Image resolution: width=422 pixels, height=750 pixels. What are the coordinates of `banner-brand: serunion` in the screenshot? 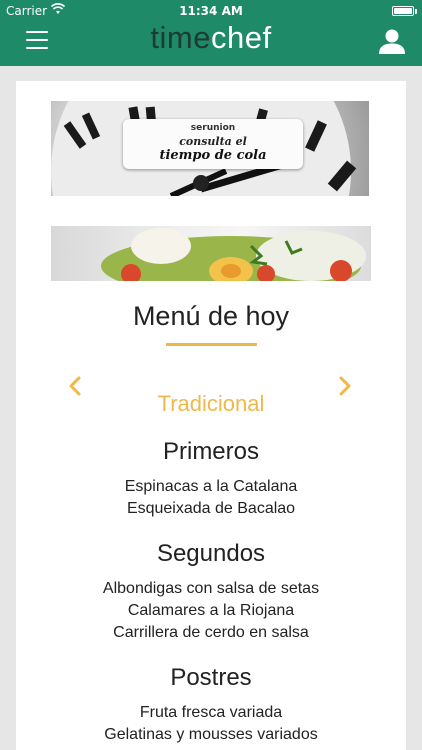 It's located at (213, 128).